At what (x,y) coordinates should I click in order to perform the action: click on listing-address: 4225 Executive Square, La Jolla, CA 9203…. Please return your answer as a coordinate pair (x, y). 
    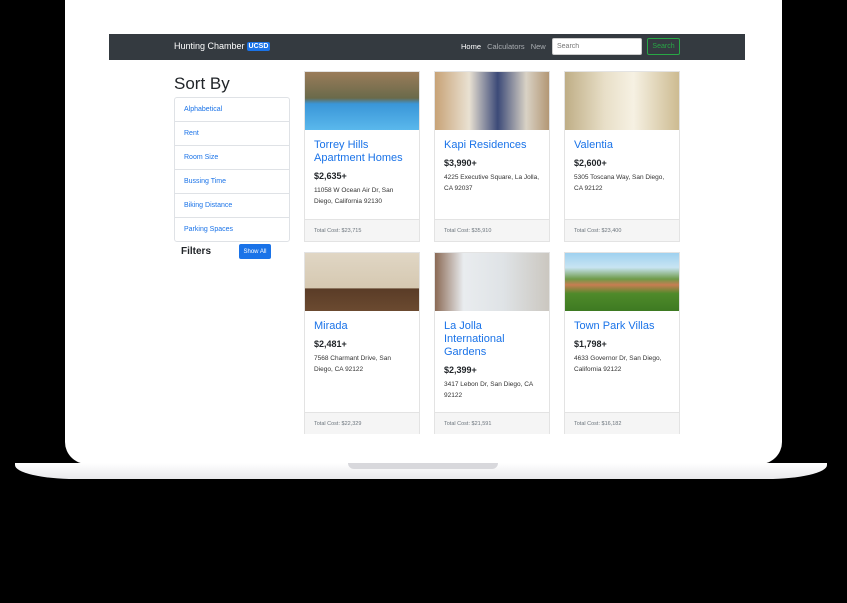
    Looking at the image, I should click on (492, 183).